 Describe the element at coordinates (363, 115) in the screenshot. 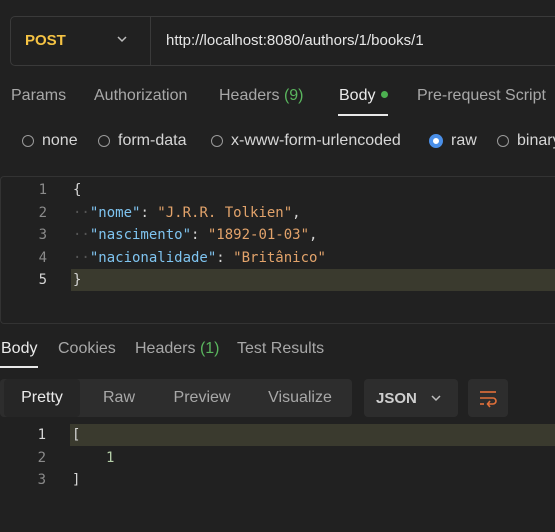

I see `active-tab-underline` at that location.